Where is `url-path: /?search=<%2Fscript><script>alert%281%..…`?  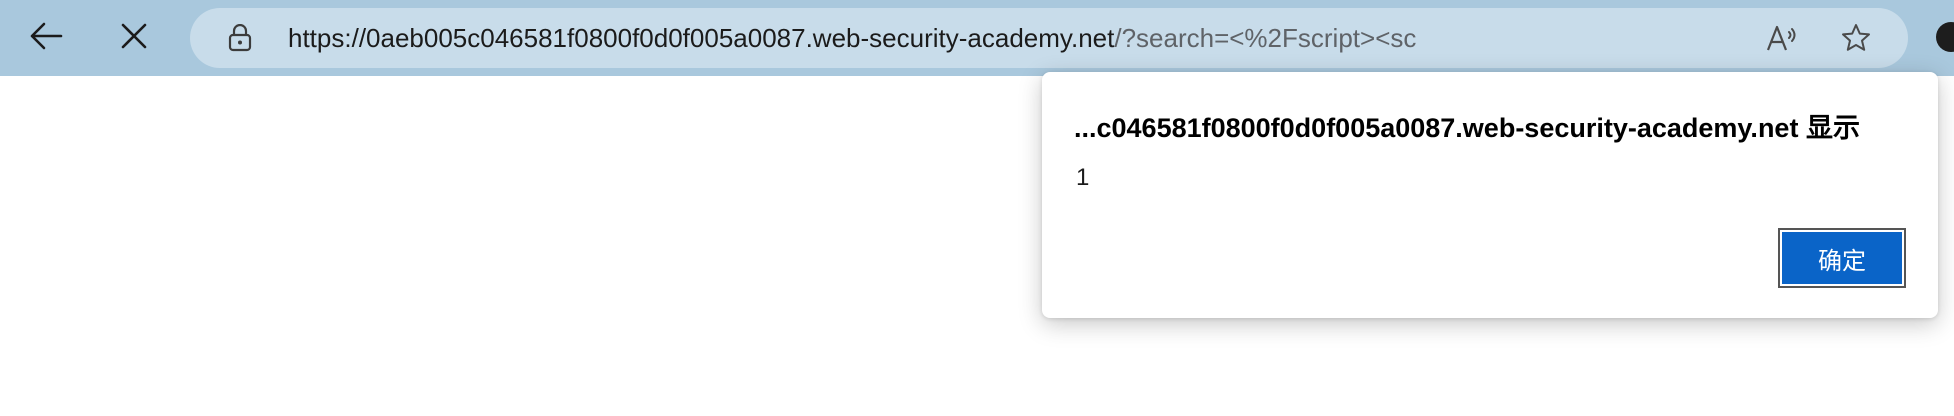 url-path: /?search=<%2Fscript><script>alert%281%..… is located at coordinates (1266, 38).